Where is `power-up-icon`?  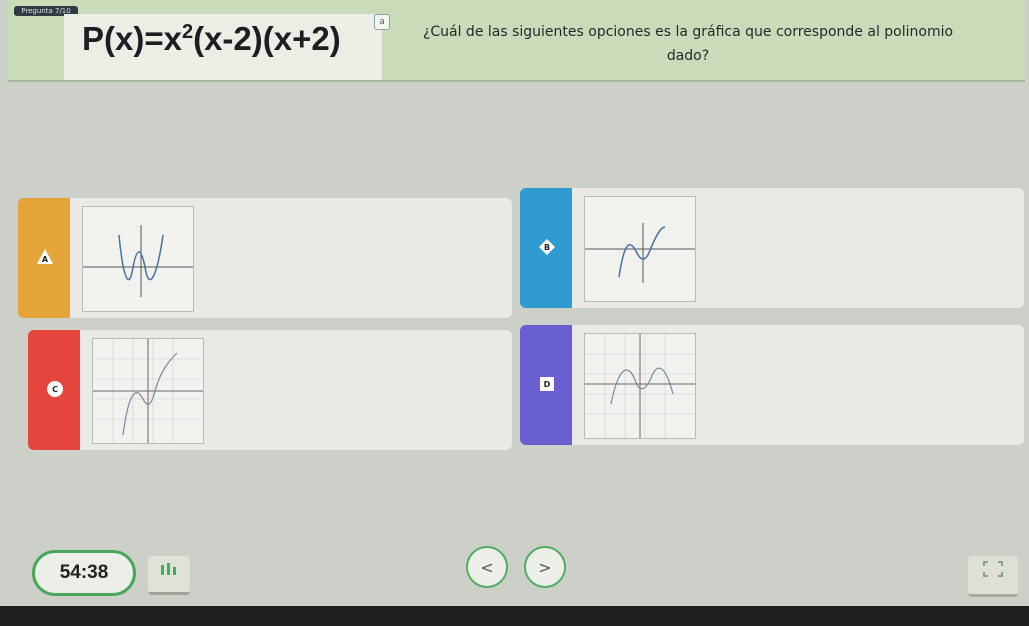 power-up-icon is located at coordinates (168, 569).